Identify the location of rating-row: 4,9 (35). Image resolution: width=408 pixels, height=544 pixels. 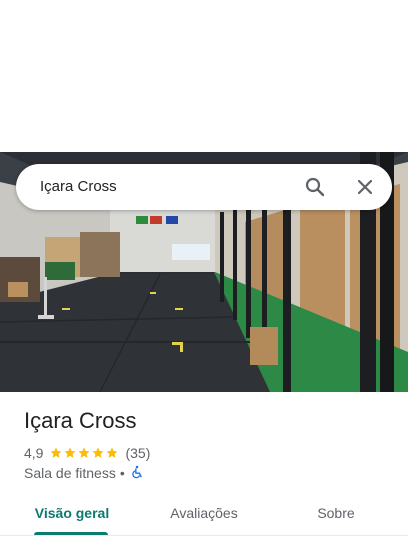
(87, 453).